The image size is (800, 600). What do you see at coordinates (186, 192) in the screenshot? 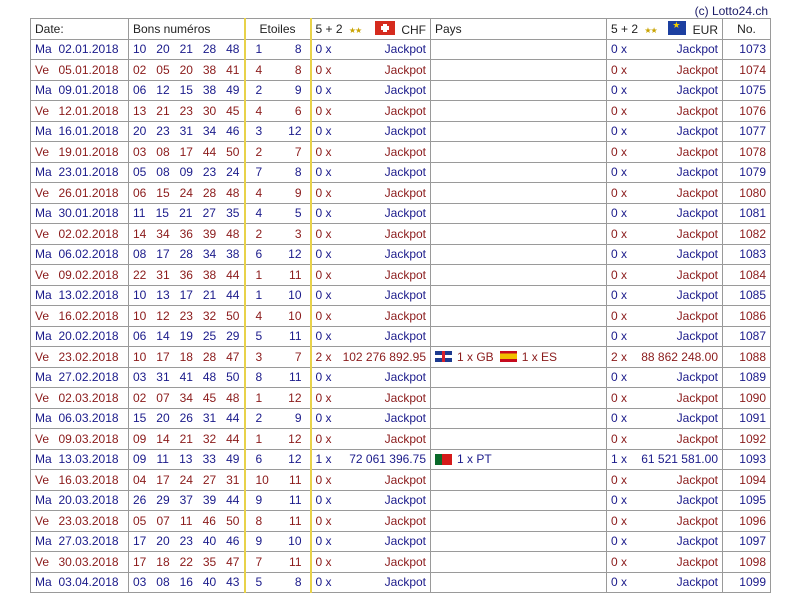
I see `winning-number: 24` at bounding box center [186, 192].